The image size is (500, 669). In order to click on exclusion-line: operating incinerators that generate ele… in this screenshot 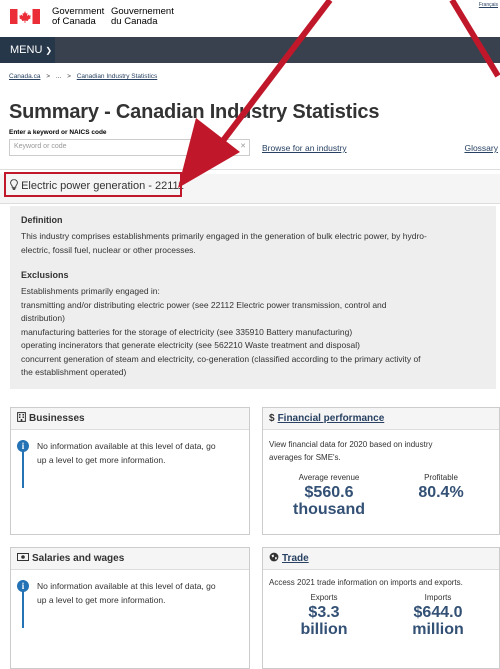, I will do `click(190, 345)`.